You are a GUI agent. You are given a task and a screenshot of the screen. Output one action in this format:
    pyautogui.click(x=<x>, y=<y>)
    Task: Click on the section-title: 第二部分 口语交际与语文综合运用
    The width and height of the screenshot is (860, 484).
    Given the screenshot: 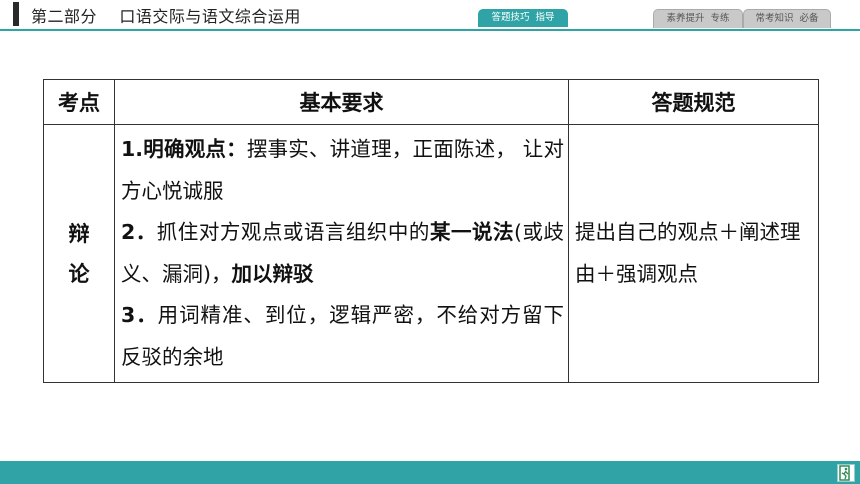 What is the action you would take?
    pyautogui.click(x=166, y=16)
    